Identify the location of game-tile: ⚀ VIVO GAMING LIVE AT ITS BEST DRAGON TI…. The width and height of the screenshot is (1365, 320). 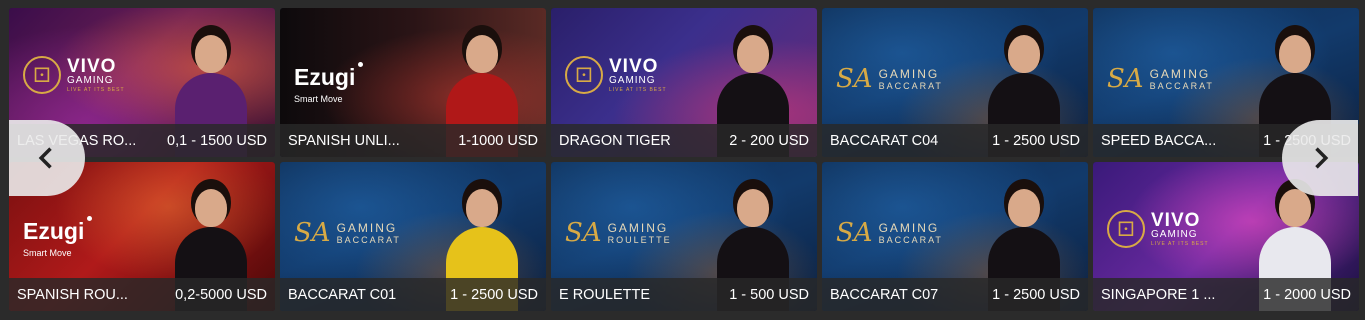
(684, 82).